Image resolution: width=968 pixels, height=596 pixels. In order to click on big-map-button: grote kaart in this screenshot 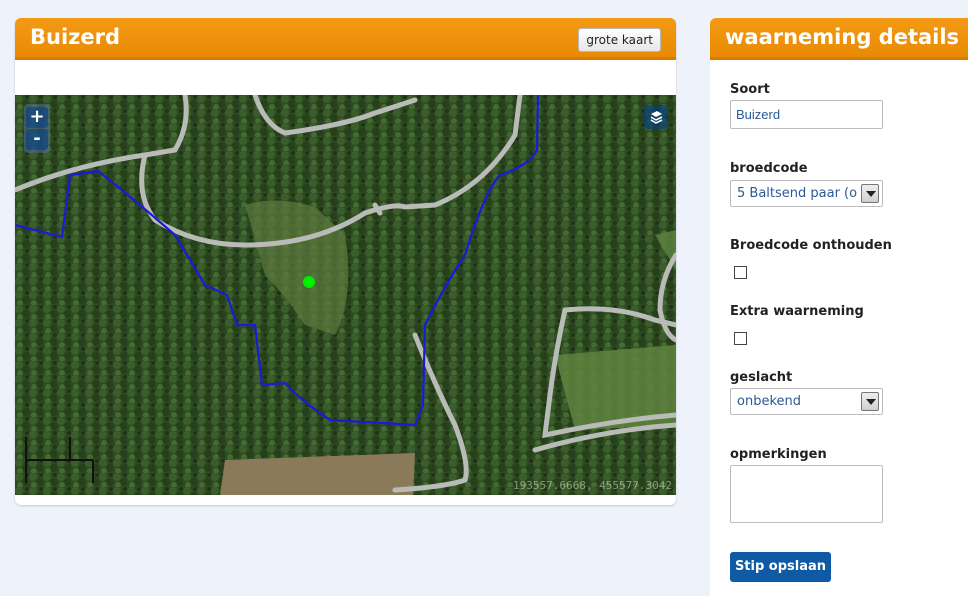, I will do `click(619, 40)`.